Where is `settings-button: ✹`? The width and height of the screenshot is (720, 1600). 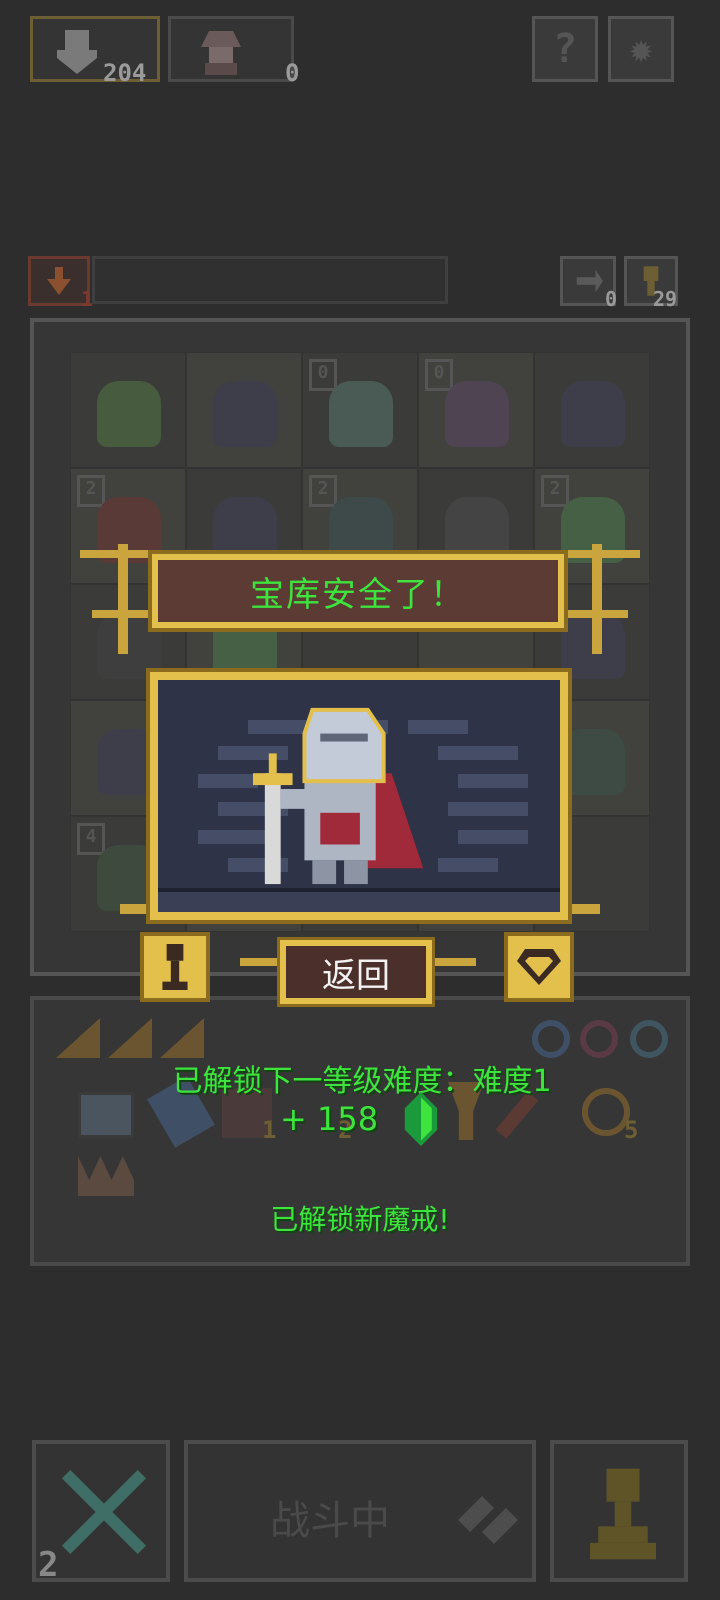 settings-button: ✹ is located at coordinates (641, 49).